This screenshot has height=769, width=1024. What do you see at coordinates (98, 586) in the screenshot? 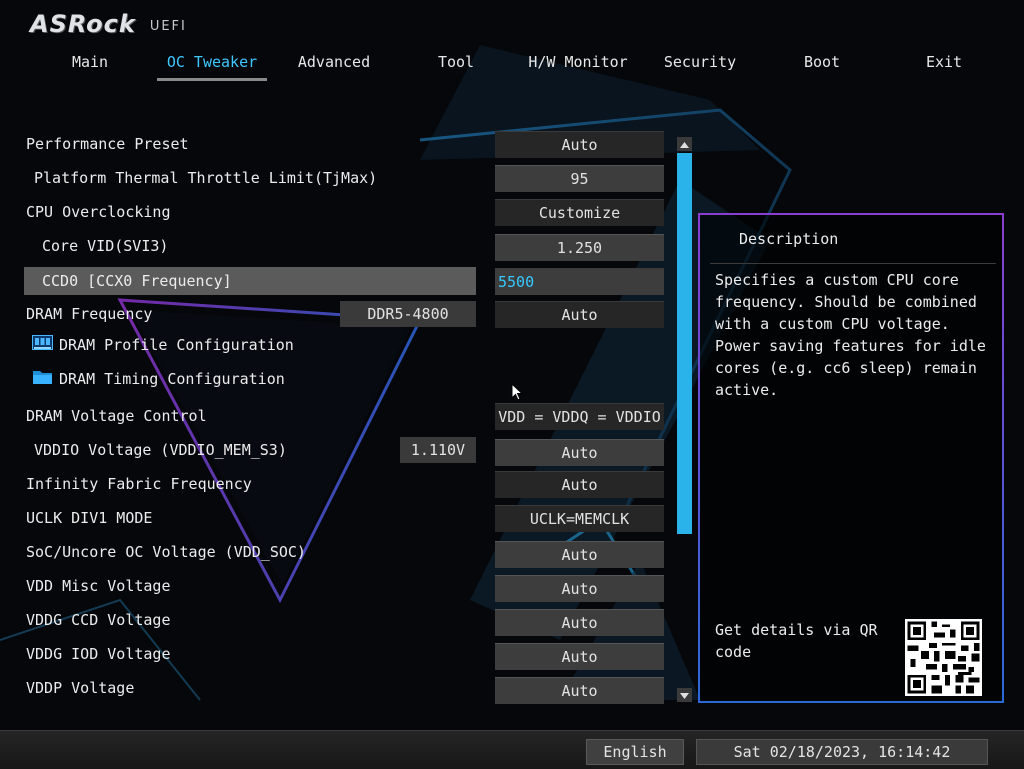
I see `vdd-misc-label: VDD Misc Voltage` at bounding box center [98, 586].